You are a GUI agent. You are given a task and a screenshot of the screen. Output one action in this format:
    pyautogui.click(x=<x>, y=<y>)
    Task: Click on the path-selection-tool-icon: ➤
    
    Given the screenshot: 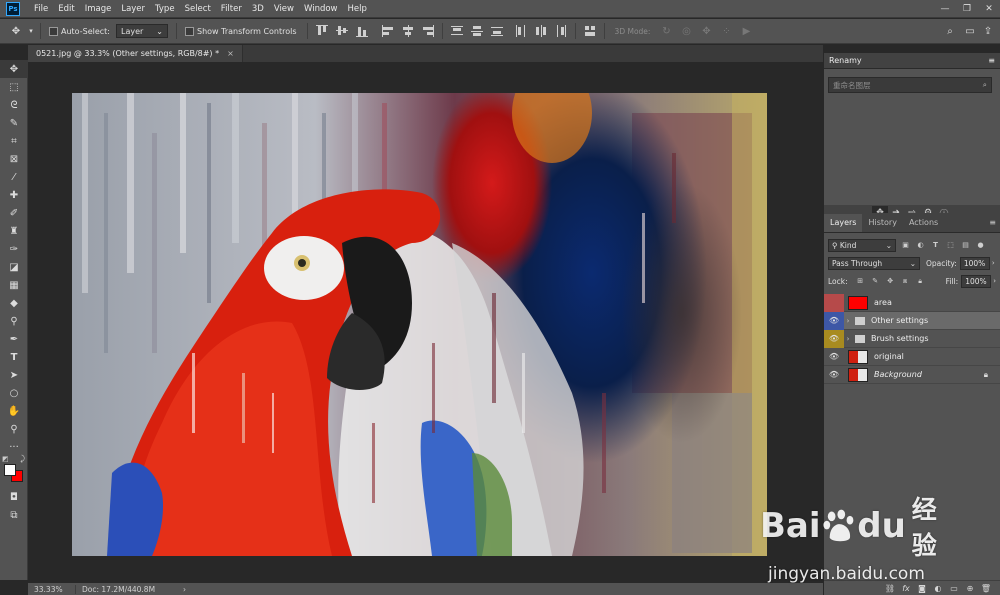 What is the action you would take?
    pyautogui.click(x=14, y=375)
    